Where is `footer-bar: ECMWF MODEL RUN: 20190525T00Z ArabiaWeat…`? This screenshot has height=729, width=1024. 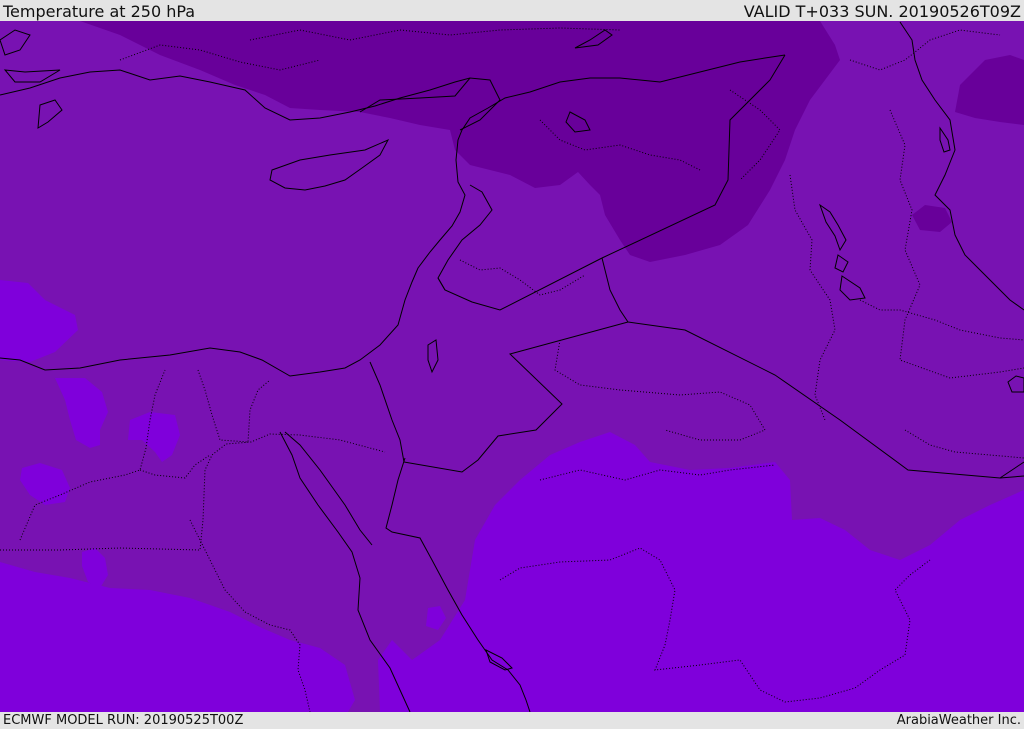 footer-bar: ECMWF MODEL RUN: 20190525T00Z ArabiaWeat… is located at coordinates (512, 720).